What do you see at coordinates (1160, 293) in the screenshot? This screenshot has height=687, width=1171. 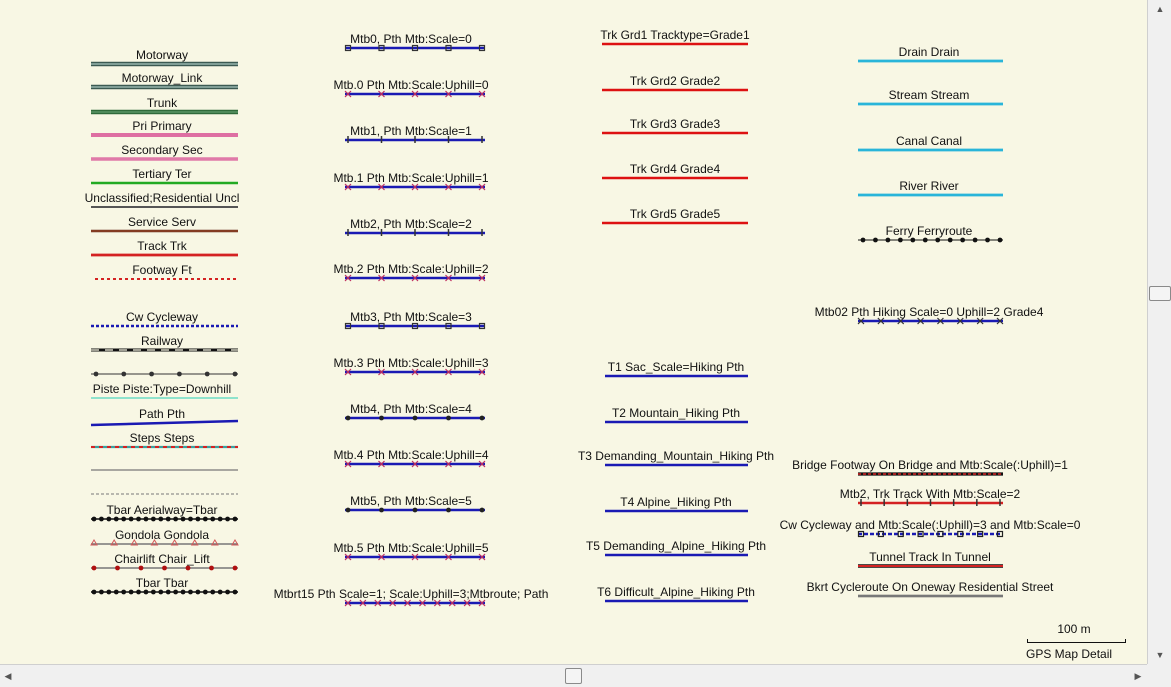 I see `vertical-scroll-thumb` at bounding box center [1160, 293].